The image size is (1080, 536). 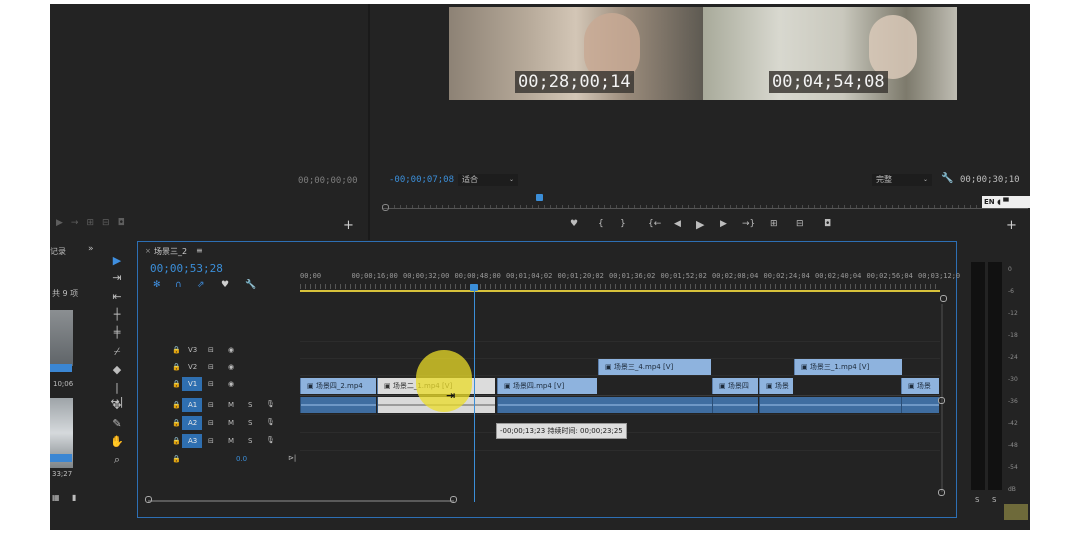 What do you see at coordinates (110, 223) in the screenshot?
I see `overwrite-icon: ⊟` at bounding box center [110, 223].